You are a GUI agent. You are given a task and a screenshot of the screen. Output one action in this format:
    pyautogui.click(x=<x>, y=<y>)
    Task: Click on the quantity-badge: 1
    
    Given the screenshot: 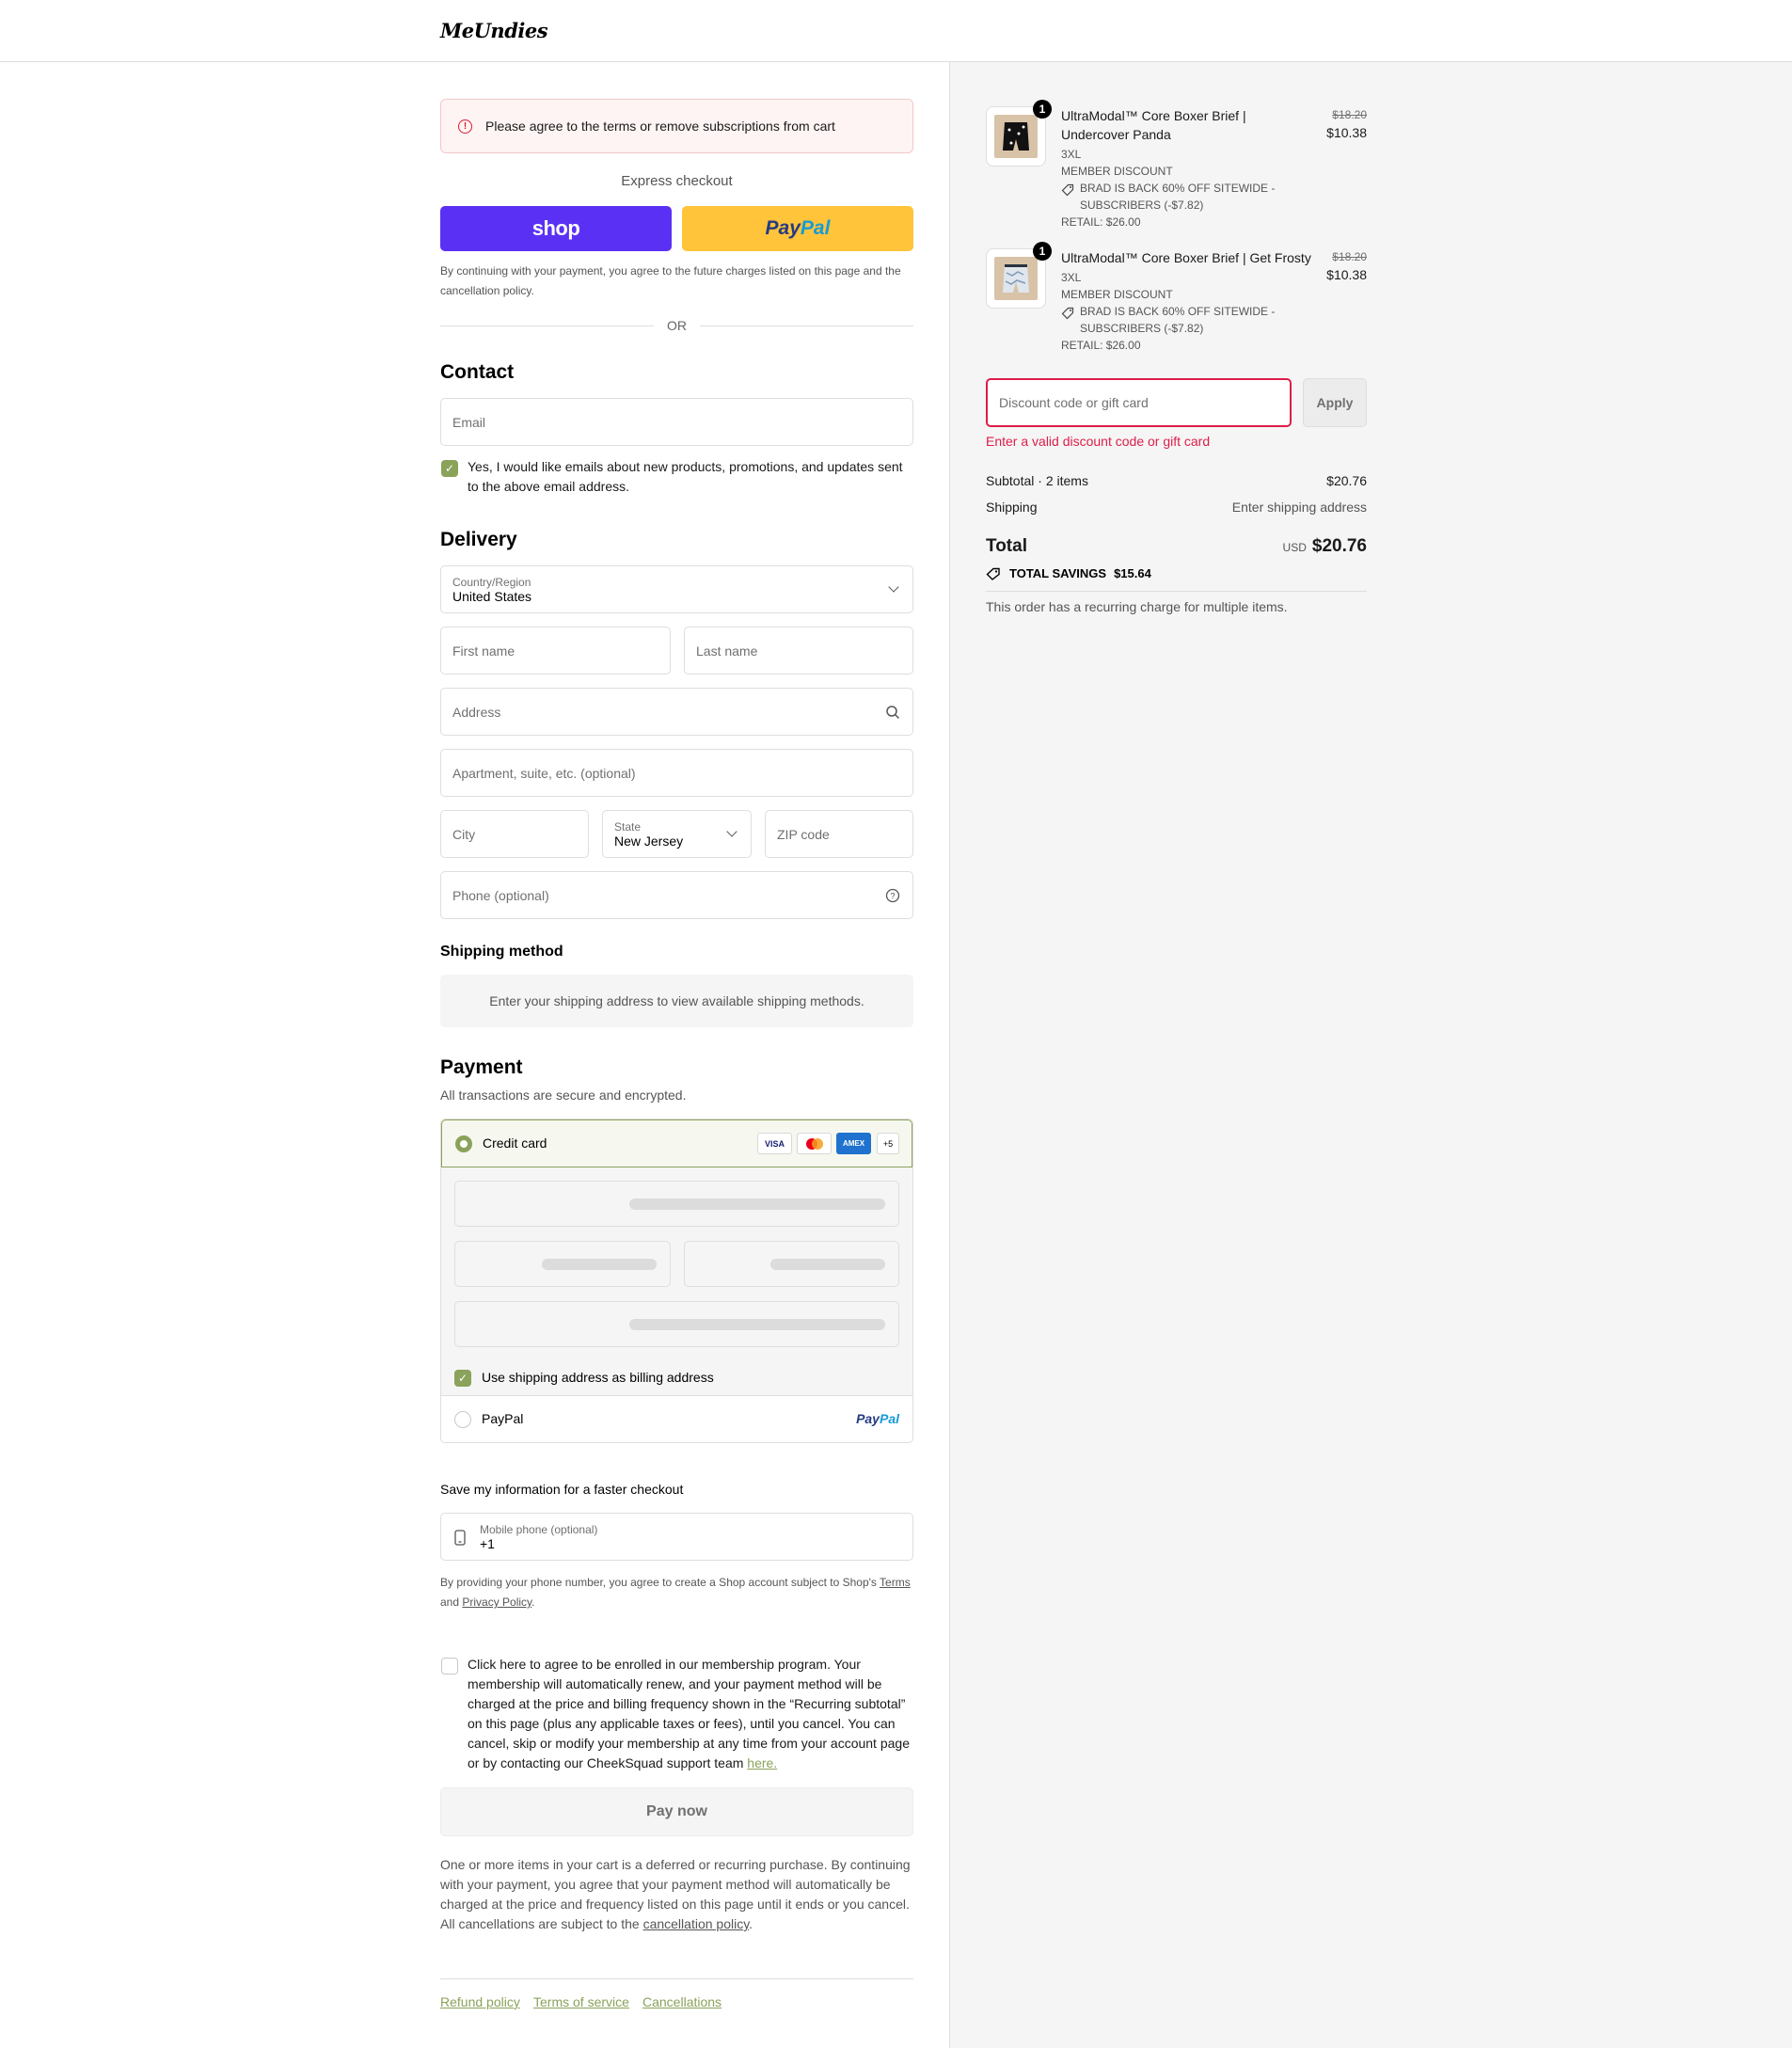 What is the action you would take?
    pyautogui.click(x=1042, y=251)
    